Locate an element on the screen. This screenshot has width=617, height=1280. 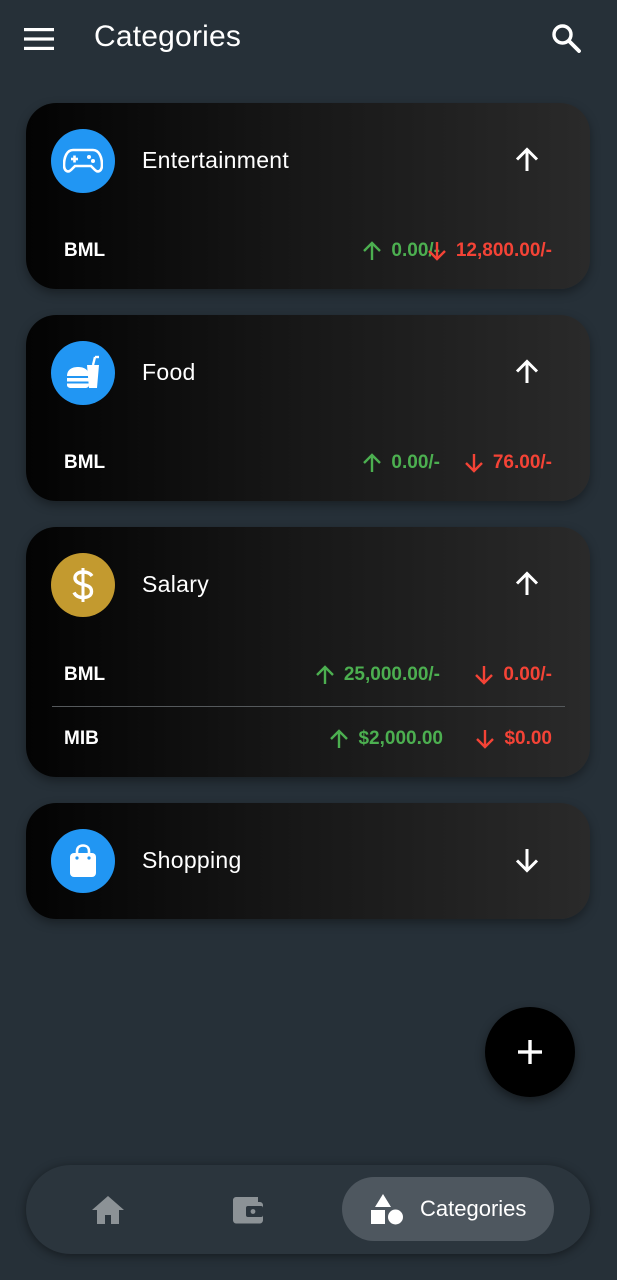
category-header: Salary is located at coordinates (308, 584).